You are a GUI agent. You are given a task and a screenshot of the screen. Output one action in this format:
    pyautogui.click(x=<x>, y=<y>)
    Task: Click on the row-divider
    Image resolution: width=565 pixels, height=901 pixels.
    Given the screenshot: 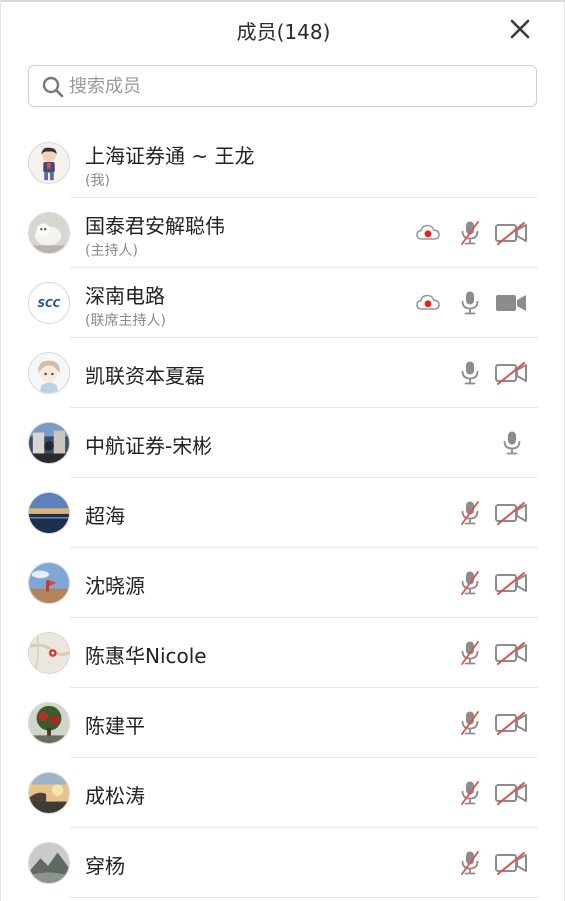 What is the action you would take?
    pyautogui.click(x=304, y=897)
    